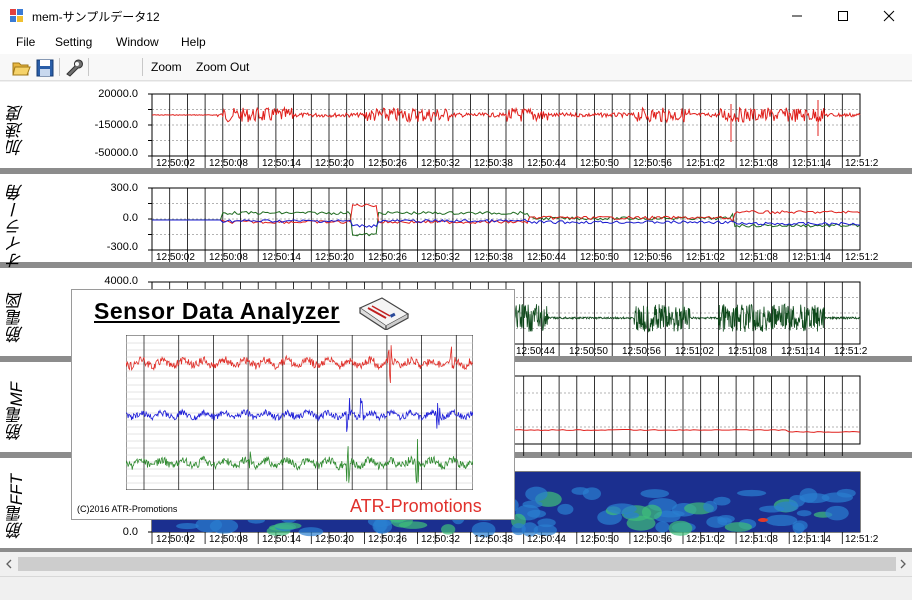 Image resolution: width=912 pixels, height=600 pixels. What do you see at coordinates (25, 42) in the screenshot?
I see `menu-file: File` at bounding box center [25, 42].